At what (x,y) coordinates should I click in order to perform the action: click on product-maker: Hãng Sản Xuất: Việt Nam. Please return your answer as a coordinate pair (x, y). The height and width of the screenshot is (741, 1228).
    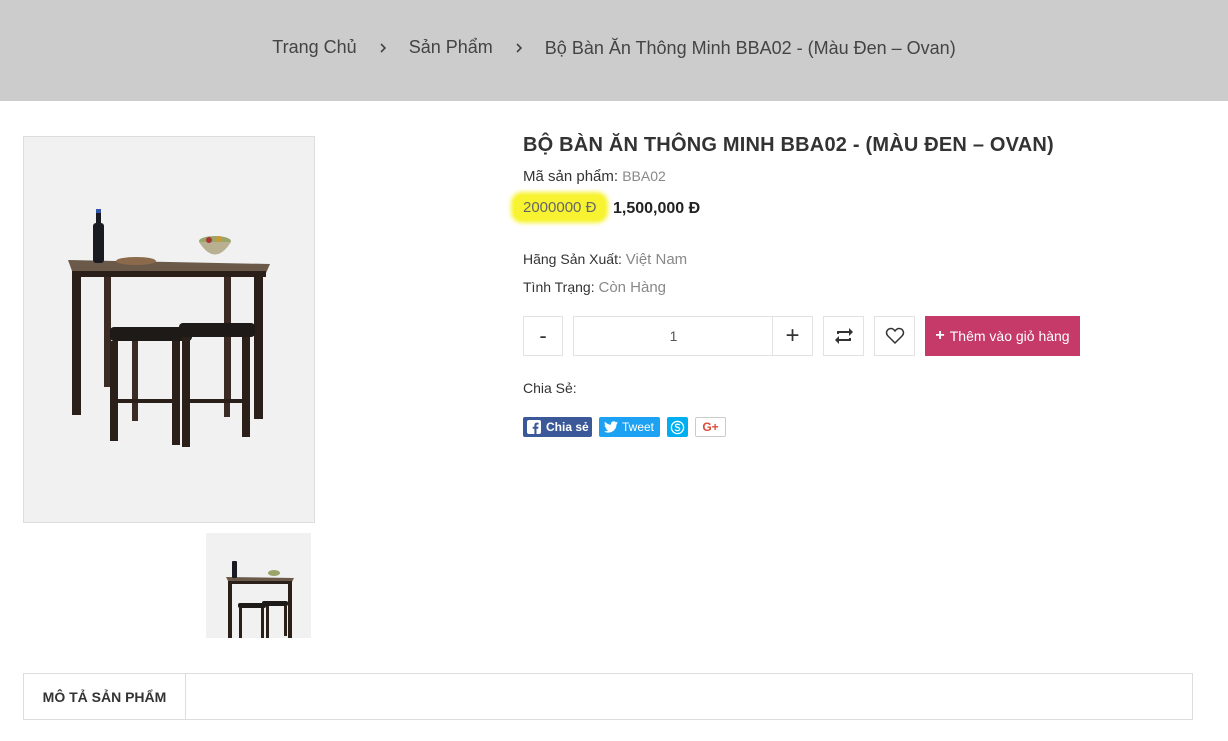
    Looking at the image, I should click on (605, 259).